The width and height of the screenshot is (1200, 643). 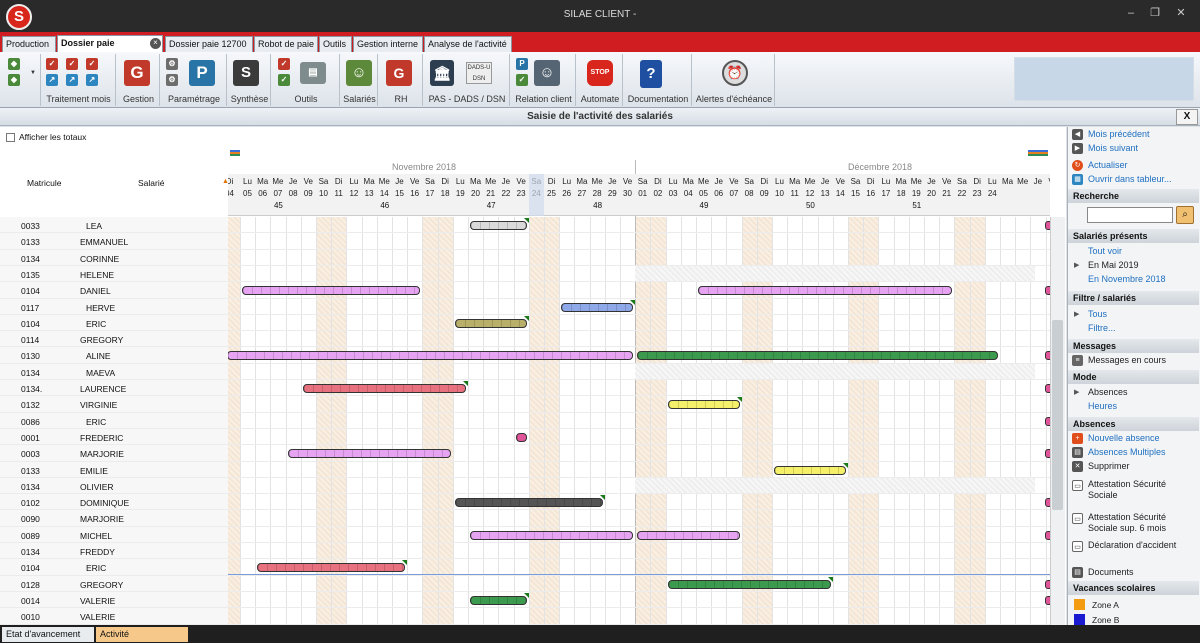 What do you see at coordinates (284, 64) in the screenshot?
I see `tool-red-icon: ✓` at bounding box center [284, 64].